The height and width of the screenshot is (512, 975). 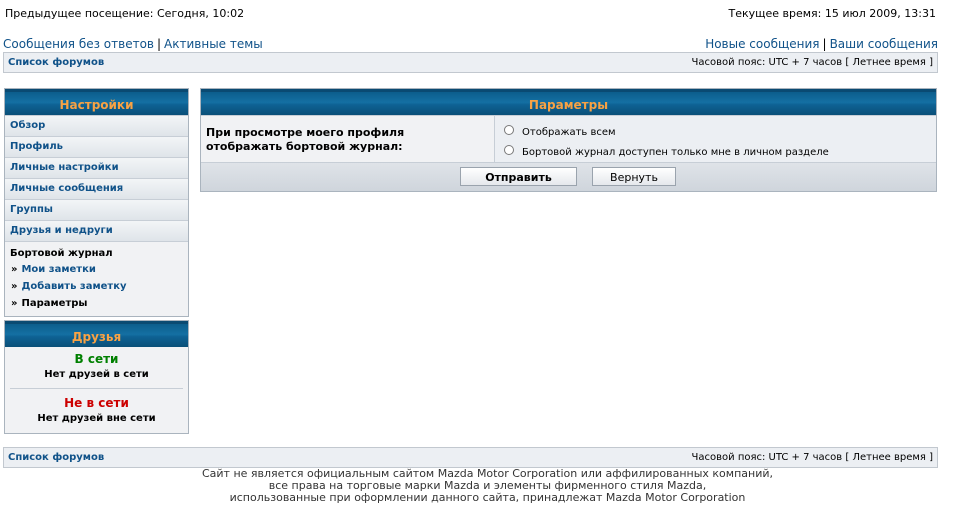 What do you see at coordinates (61, 253) in the screenshot?
I see `active-section-title: Бортовой журнал` at bounding box center [61, 253].